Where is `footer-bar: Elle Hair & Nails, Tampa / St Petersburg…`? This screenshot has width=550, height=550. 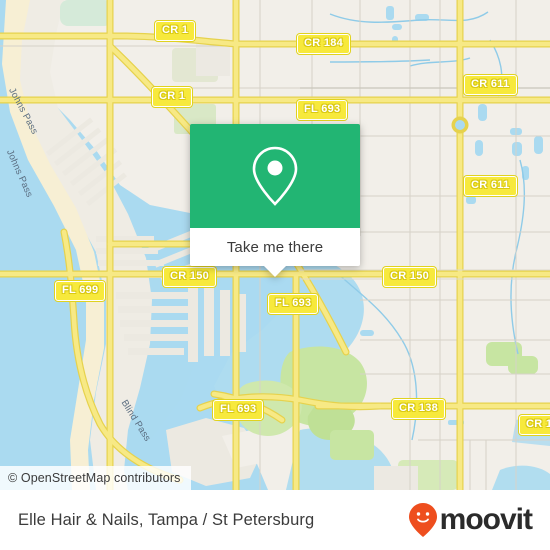
footer-bar: Elle Hair & Nails, Tampa / St Petersburg… is located at coordinates (275, 520).